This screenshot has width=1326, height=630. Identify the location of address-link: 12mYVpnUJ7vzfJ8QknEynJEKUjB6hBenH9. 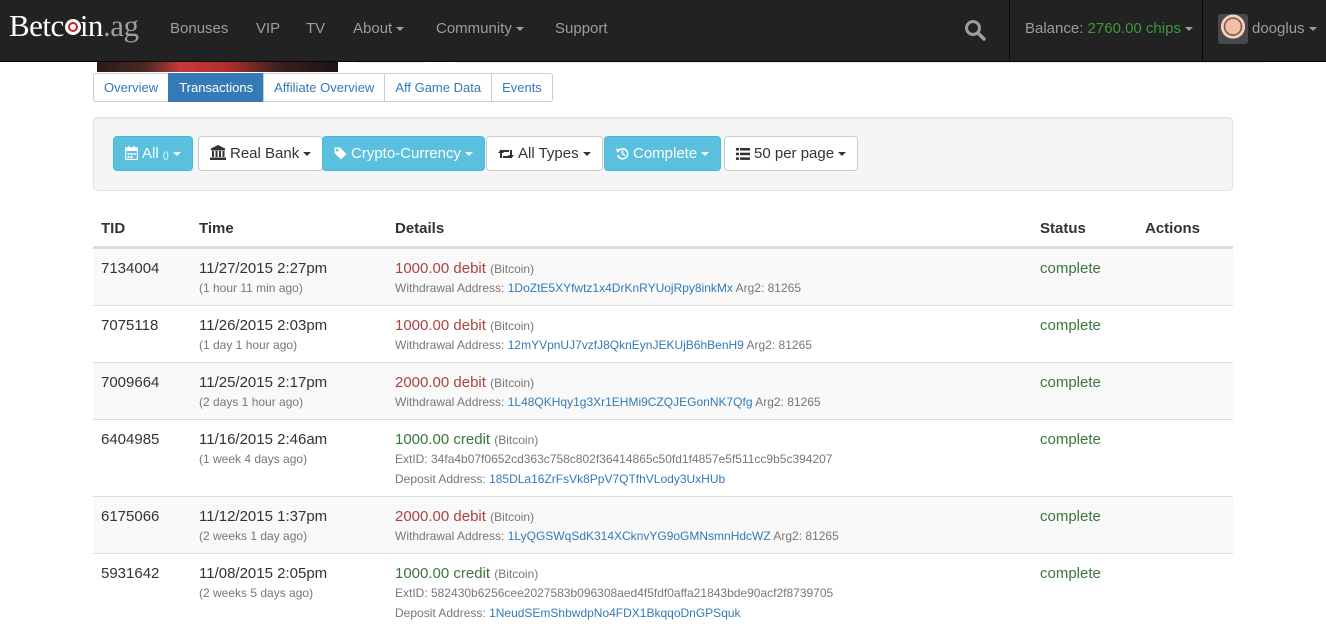
(626, 345).